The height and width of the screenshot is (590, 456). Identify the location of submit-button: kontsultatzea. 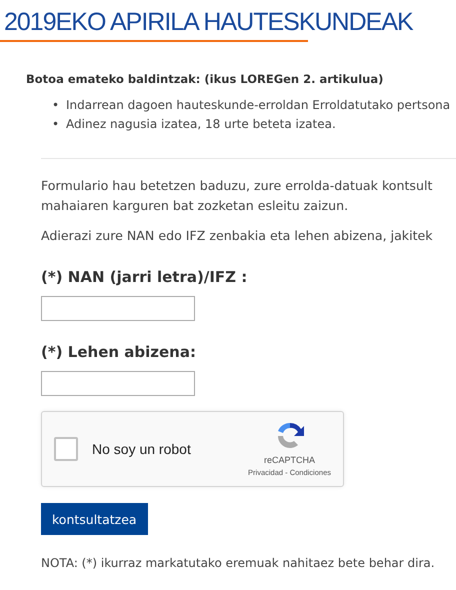
(94, 519).